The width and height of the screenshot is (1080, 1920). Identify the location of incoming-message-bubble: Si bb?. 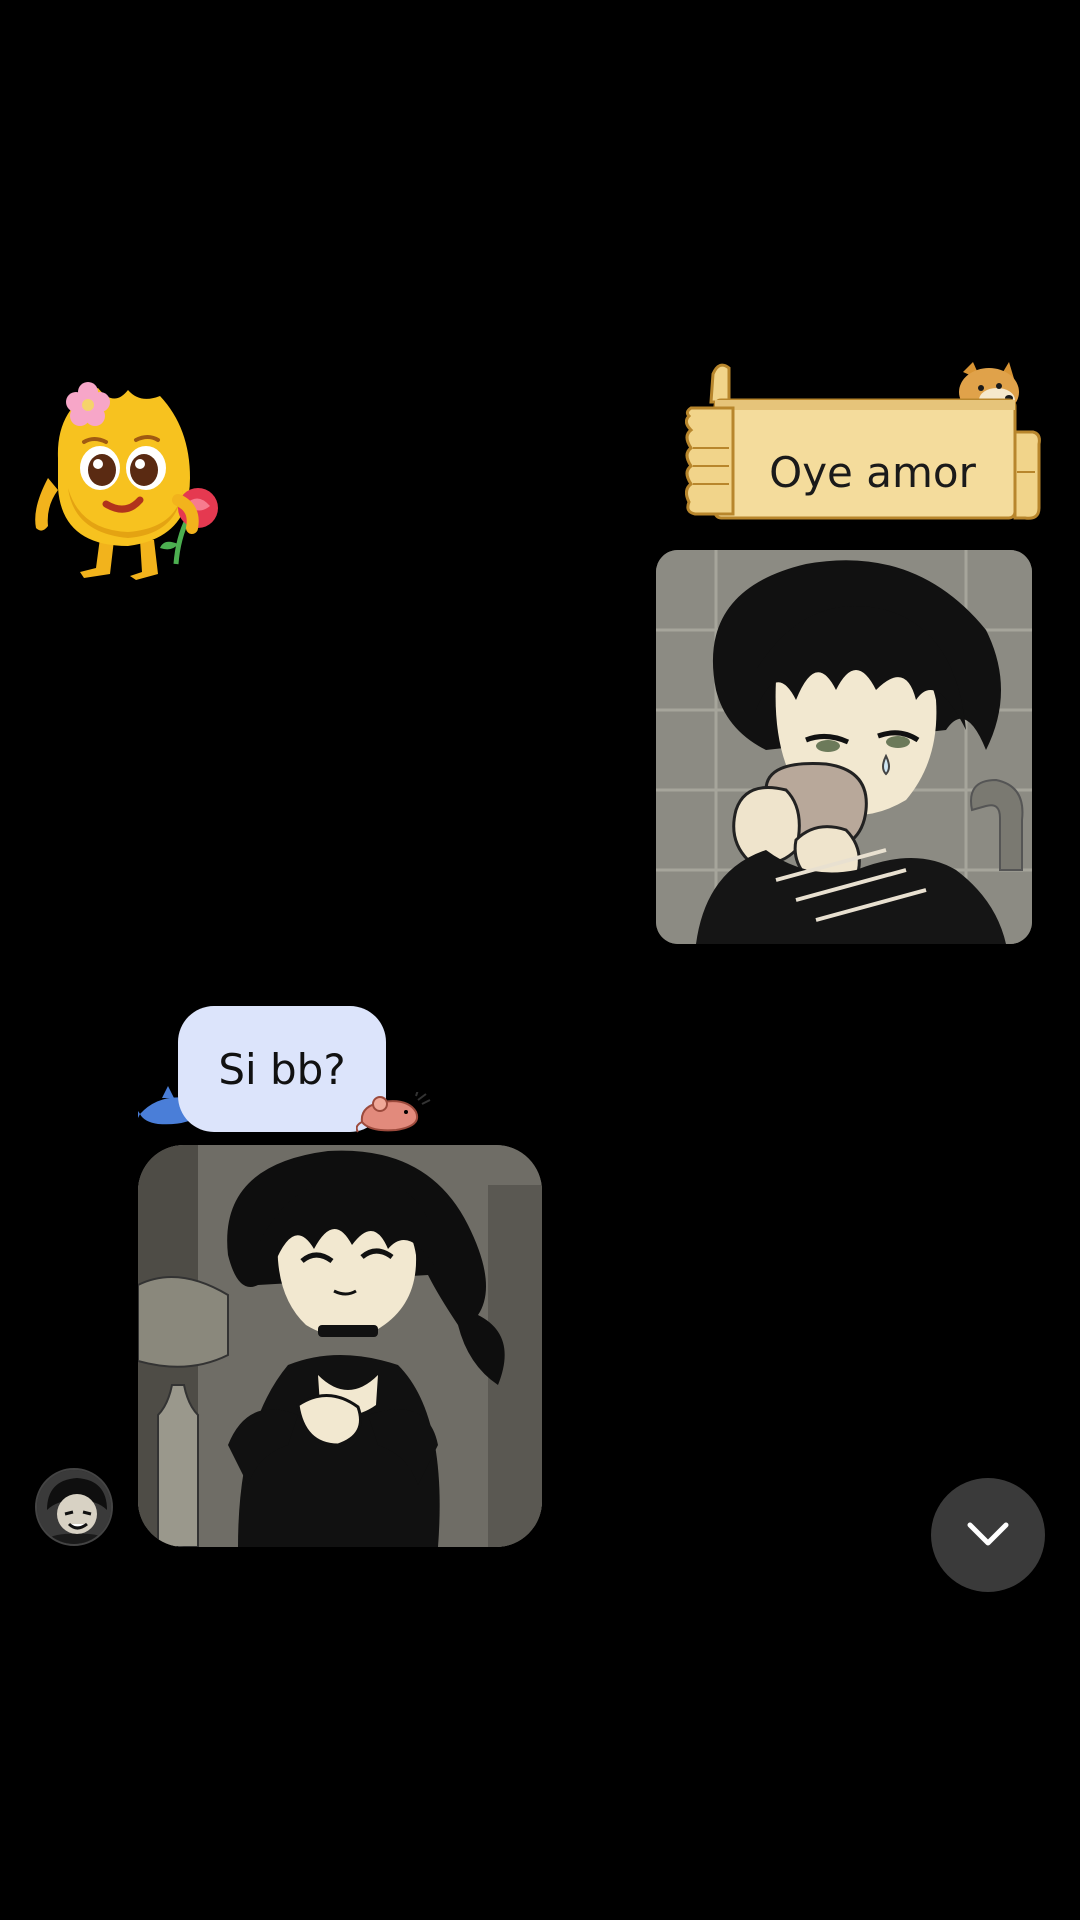
(282, 1069).